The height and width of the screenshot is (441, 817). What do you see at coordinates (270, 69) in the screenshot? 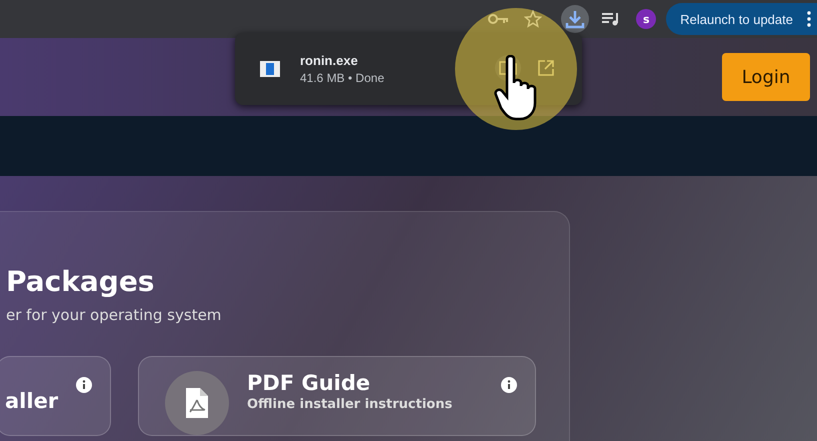
I see `exe-file-icon` at bounding box center [270, 69].